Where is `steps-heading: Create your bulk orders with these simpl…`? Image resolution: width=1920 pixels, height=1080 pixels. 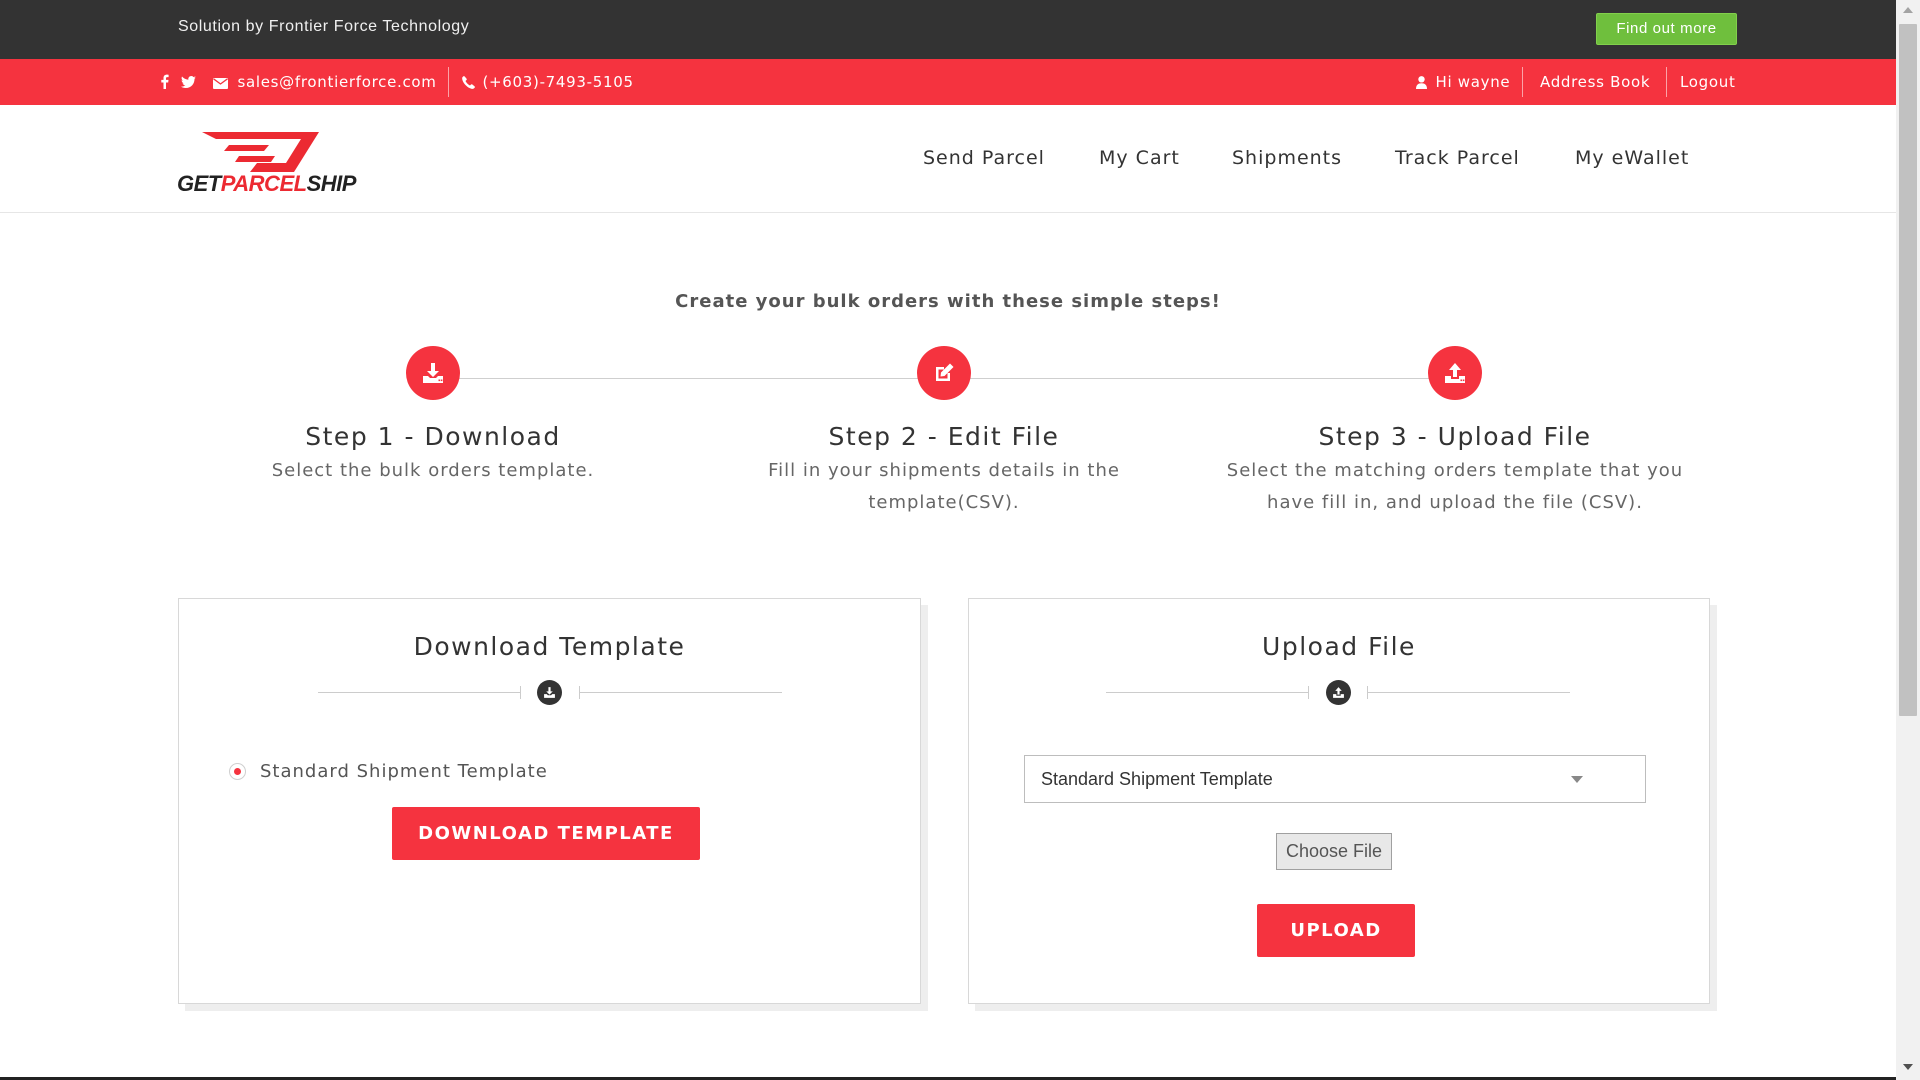 steps-heading: Create your bulk orders with these simpl… is located at coordinates (948, 301).